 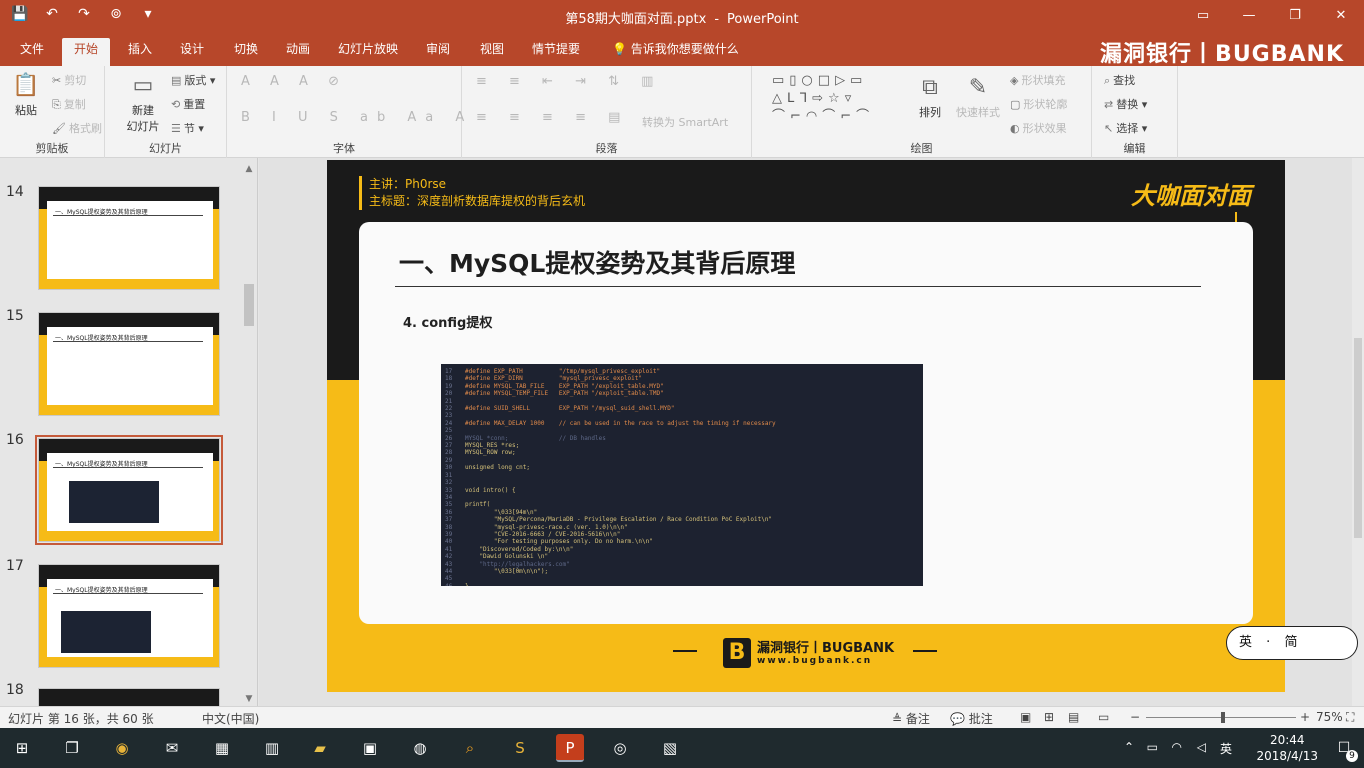 What do you see at coordinates (675, 52) in the screenshot?
I see `tell-me-search: 💡 告诉我你想要做什么` at bounding box center [675, 52].